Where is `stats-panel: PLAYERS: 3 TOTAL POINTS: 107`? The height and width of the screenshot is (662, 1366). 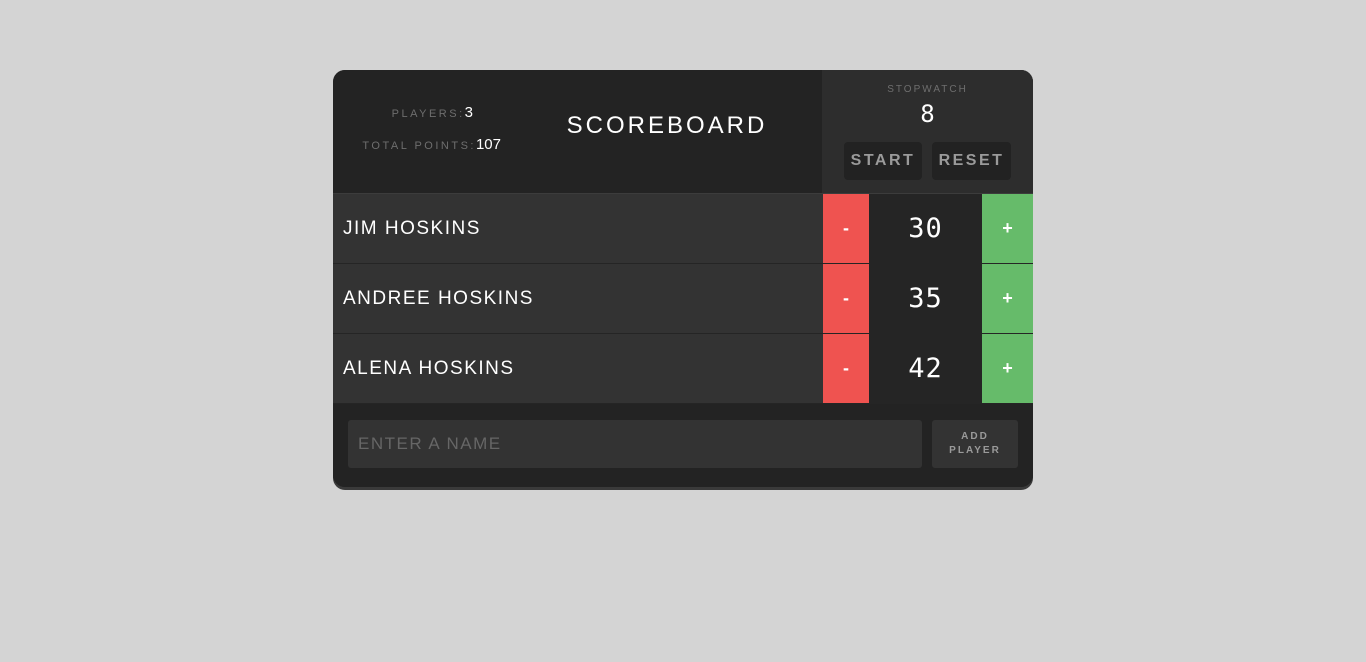
stats-panel: PLAYERS: 3 TOTAL POINTS: 107 is located at coordinates (433, 131).